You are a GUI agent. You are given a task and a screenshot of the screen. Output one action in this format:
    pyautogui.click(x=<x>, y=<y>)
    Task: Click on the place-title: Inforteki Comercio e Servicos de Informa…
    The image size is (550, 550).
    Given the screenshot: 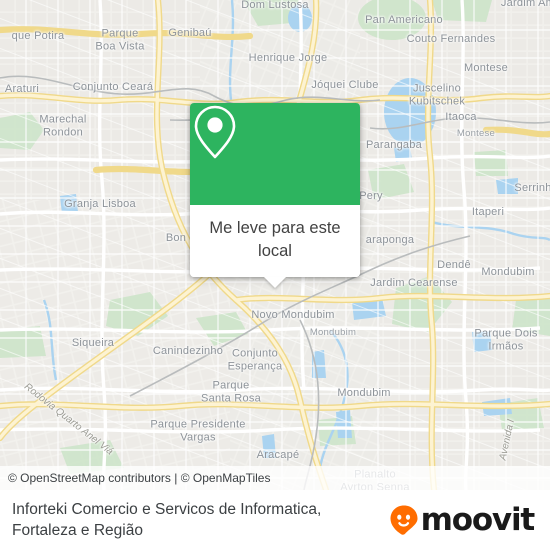 What is the action you would take?
    pyautogui.click(x=166, y=520)
    